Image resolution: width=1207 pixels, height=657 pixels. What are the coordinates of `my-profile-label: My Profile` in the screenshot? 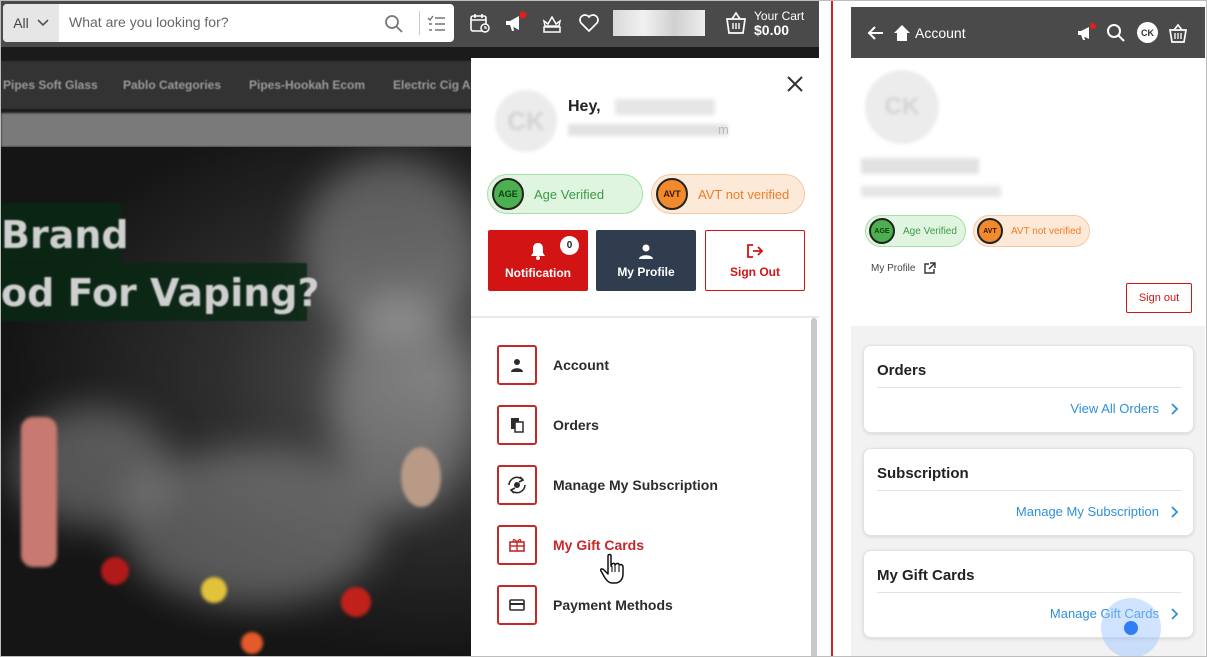 It's located at (646, 271).